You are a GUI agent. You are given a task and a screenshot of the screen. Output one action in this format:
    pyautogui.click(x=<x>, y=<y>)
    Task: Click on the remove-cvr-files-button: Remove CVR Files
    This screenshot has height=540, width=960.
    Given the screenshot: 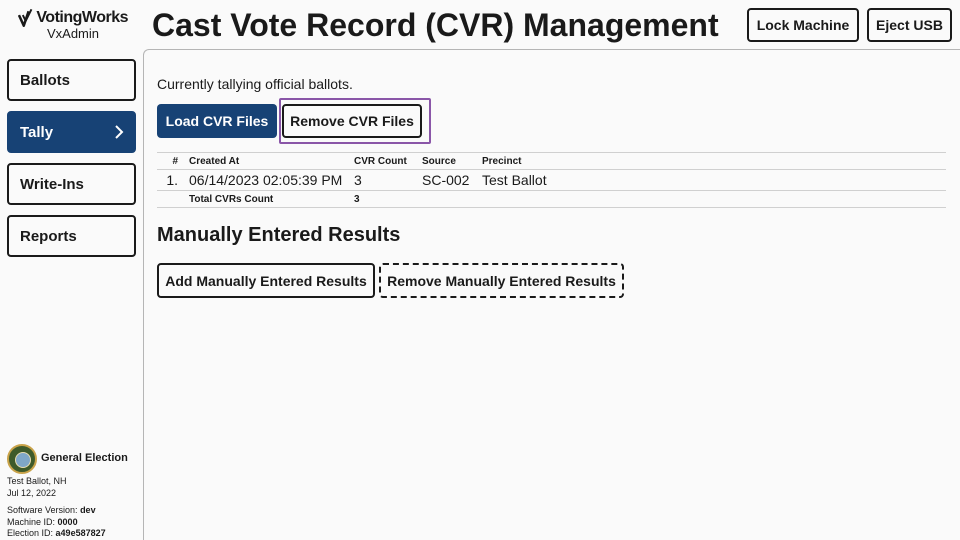 What is the action you would take?
    pyautogui.click(x=352, y=121)
    